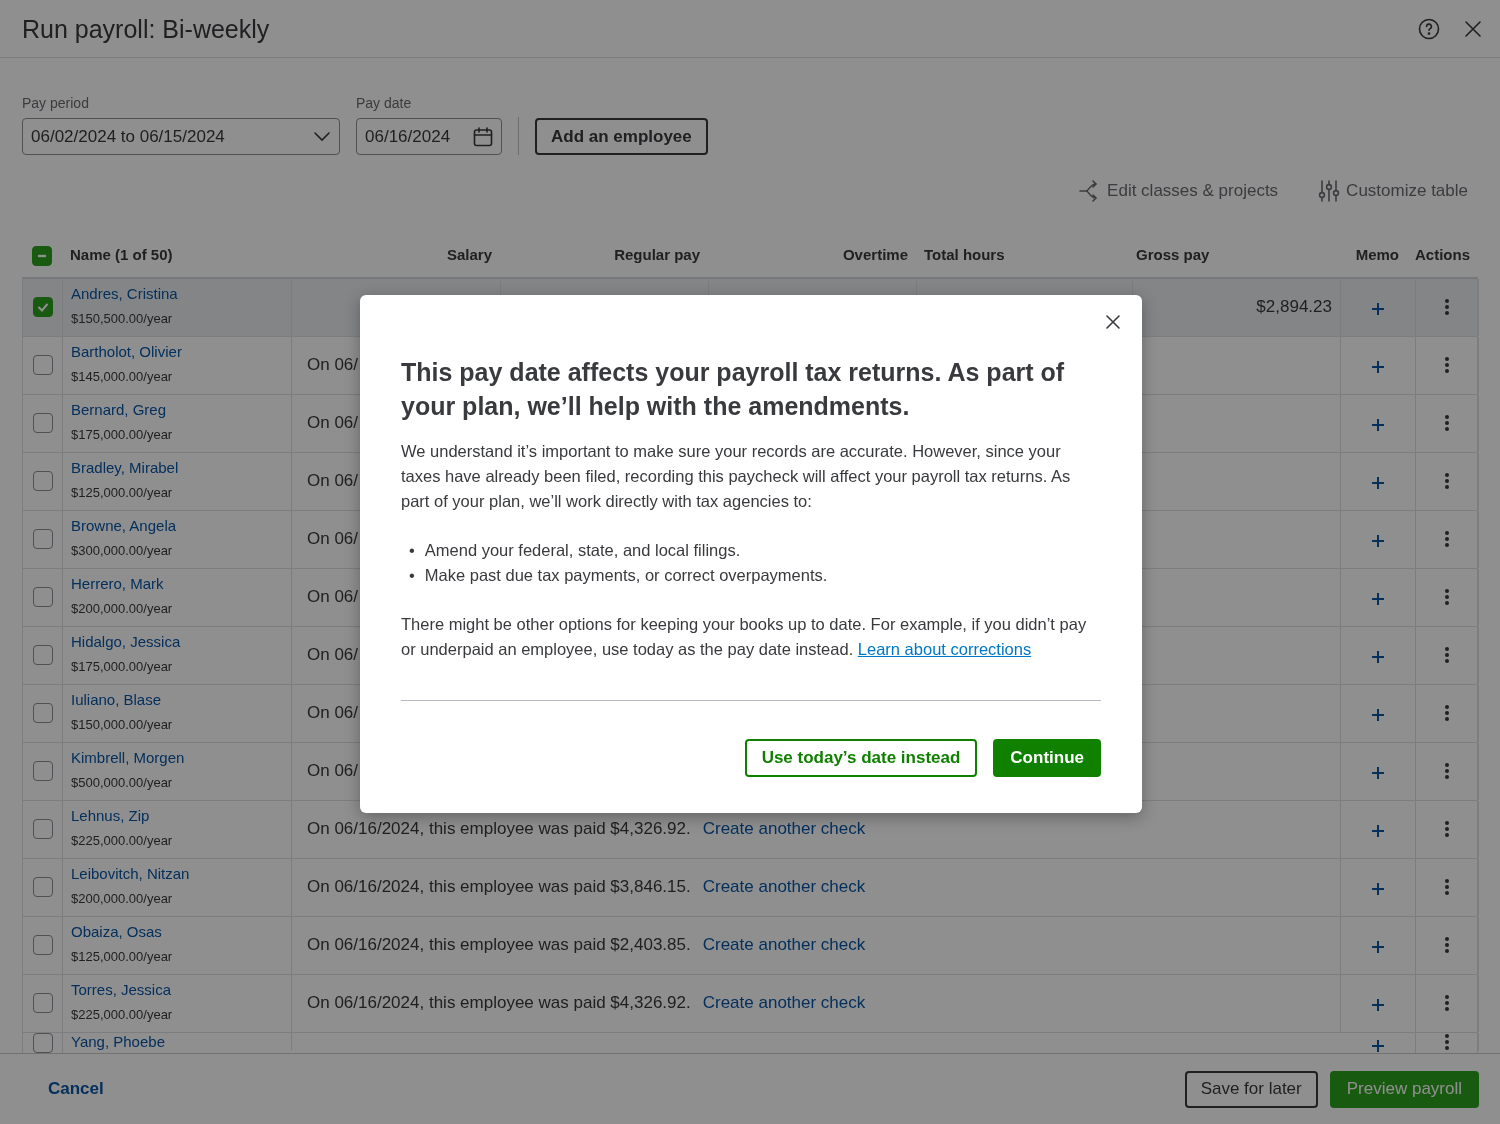  I want to click on customize-table-link: Customize table, so click(1393, 191).